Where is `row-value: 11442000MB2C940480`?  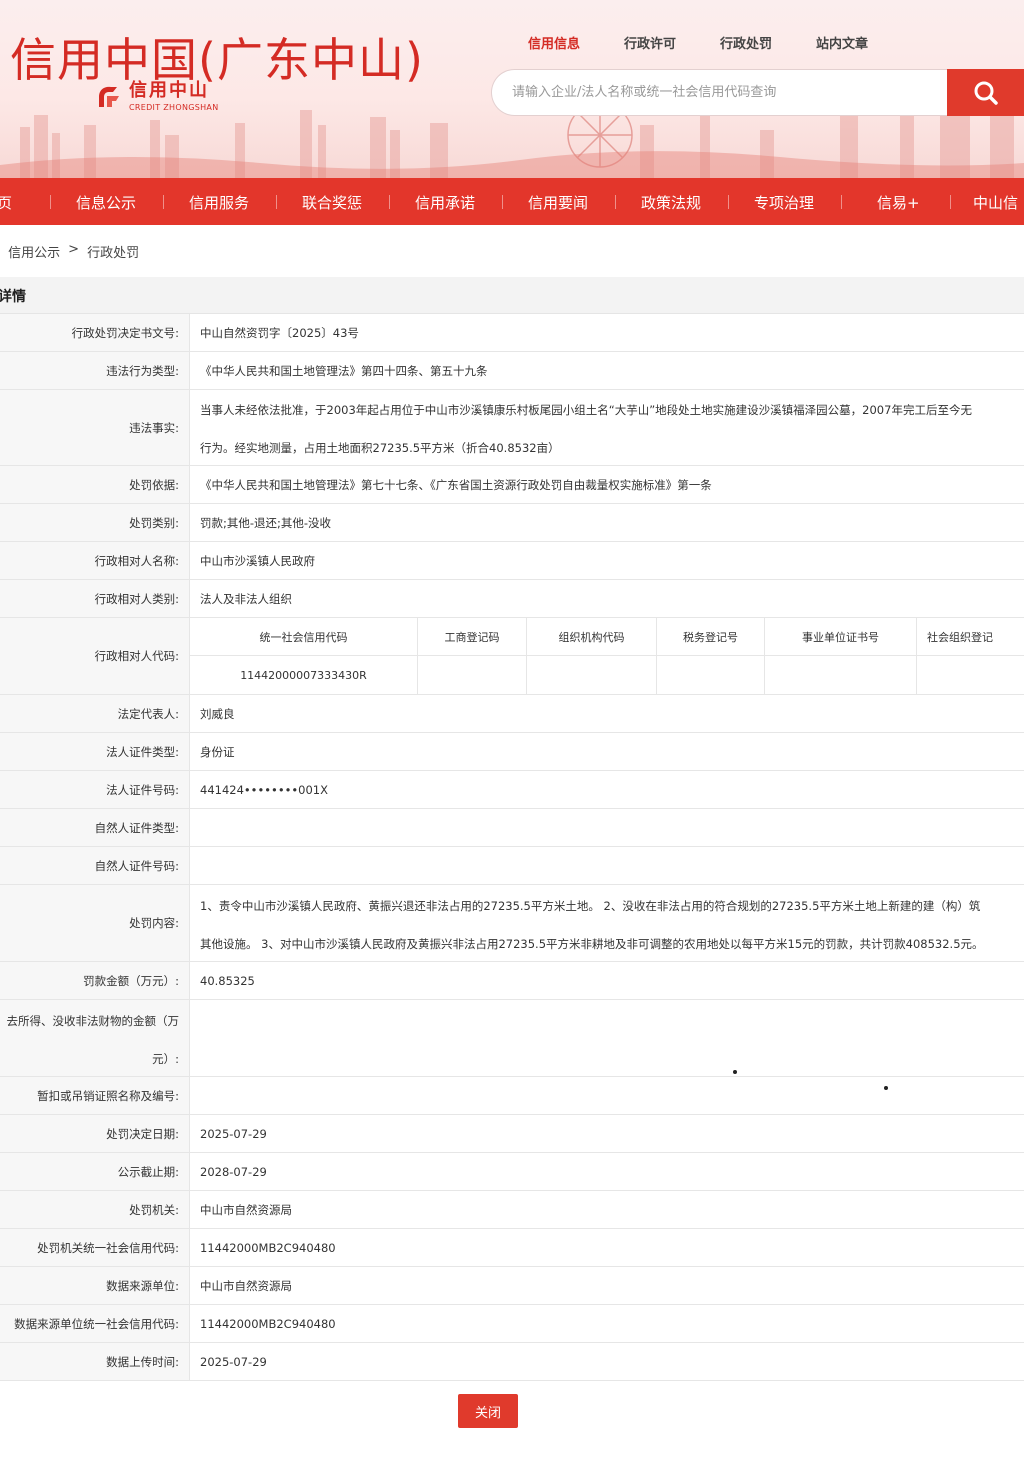 row-value: 11442000MB2C940480 is located at coordinates (268, 1323).